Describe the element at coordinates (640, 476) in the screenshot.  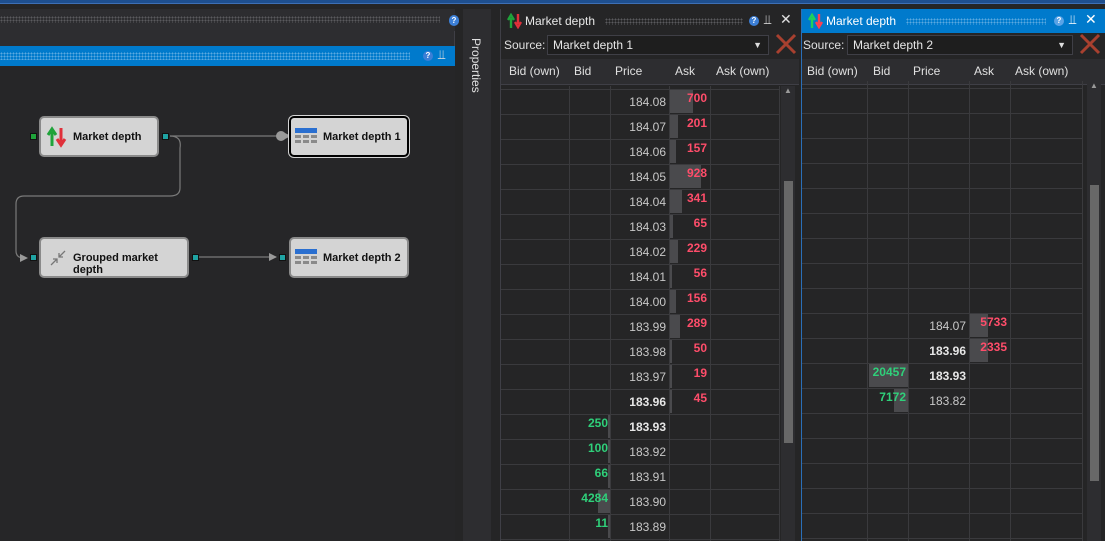
I see `depth-row: 183.91 66` at that location.